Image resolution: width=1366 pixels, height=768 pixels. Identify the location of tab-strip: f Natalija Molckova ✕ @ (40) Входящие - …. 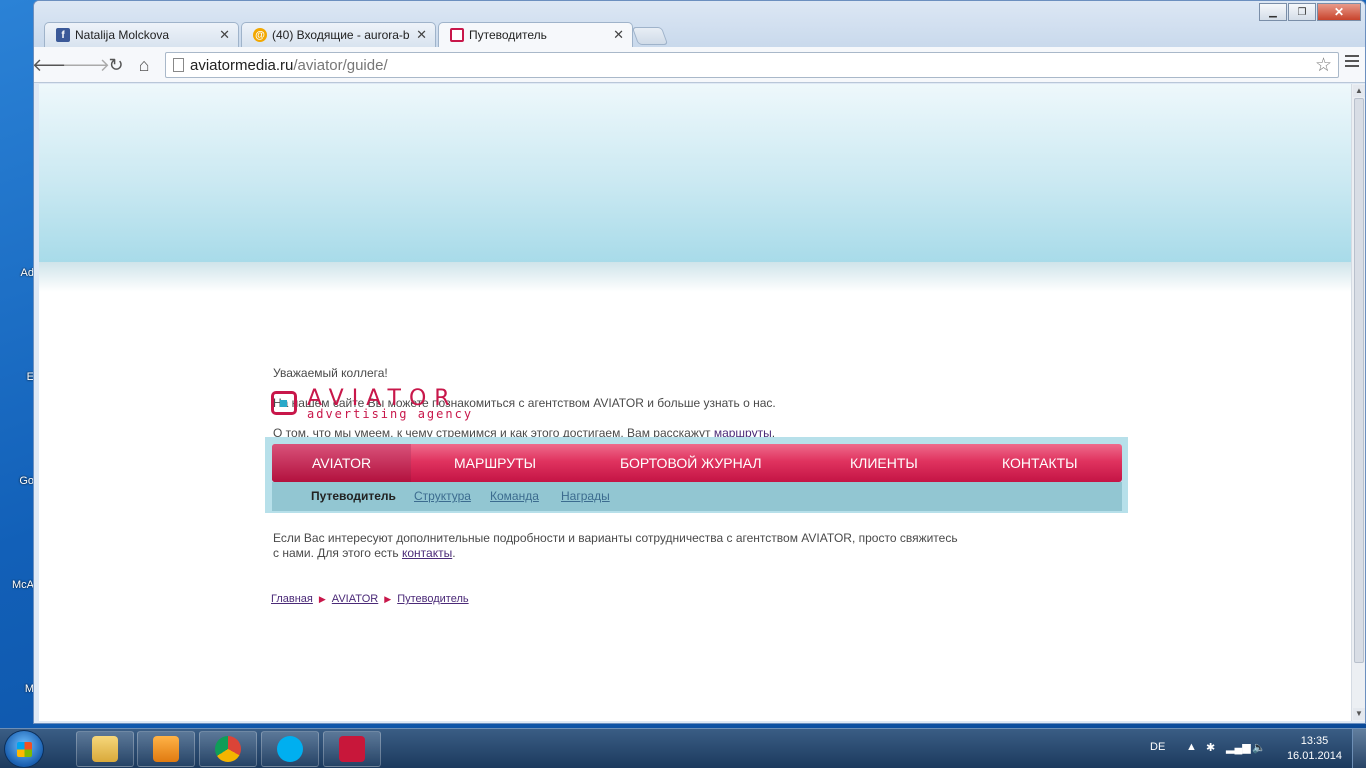
(356, 35).